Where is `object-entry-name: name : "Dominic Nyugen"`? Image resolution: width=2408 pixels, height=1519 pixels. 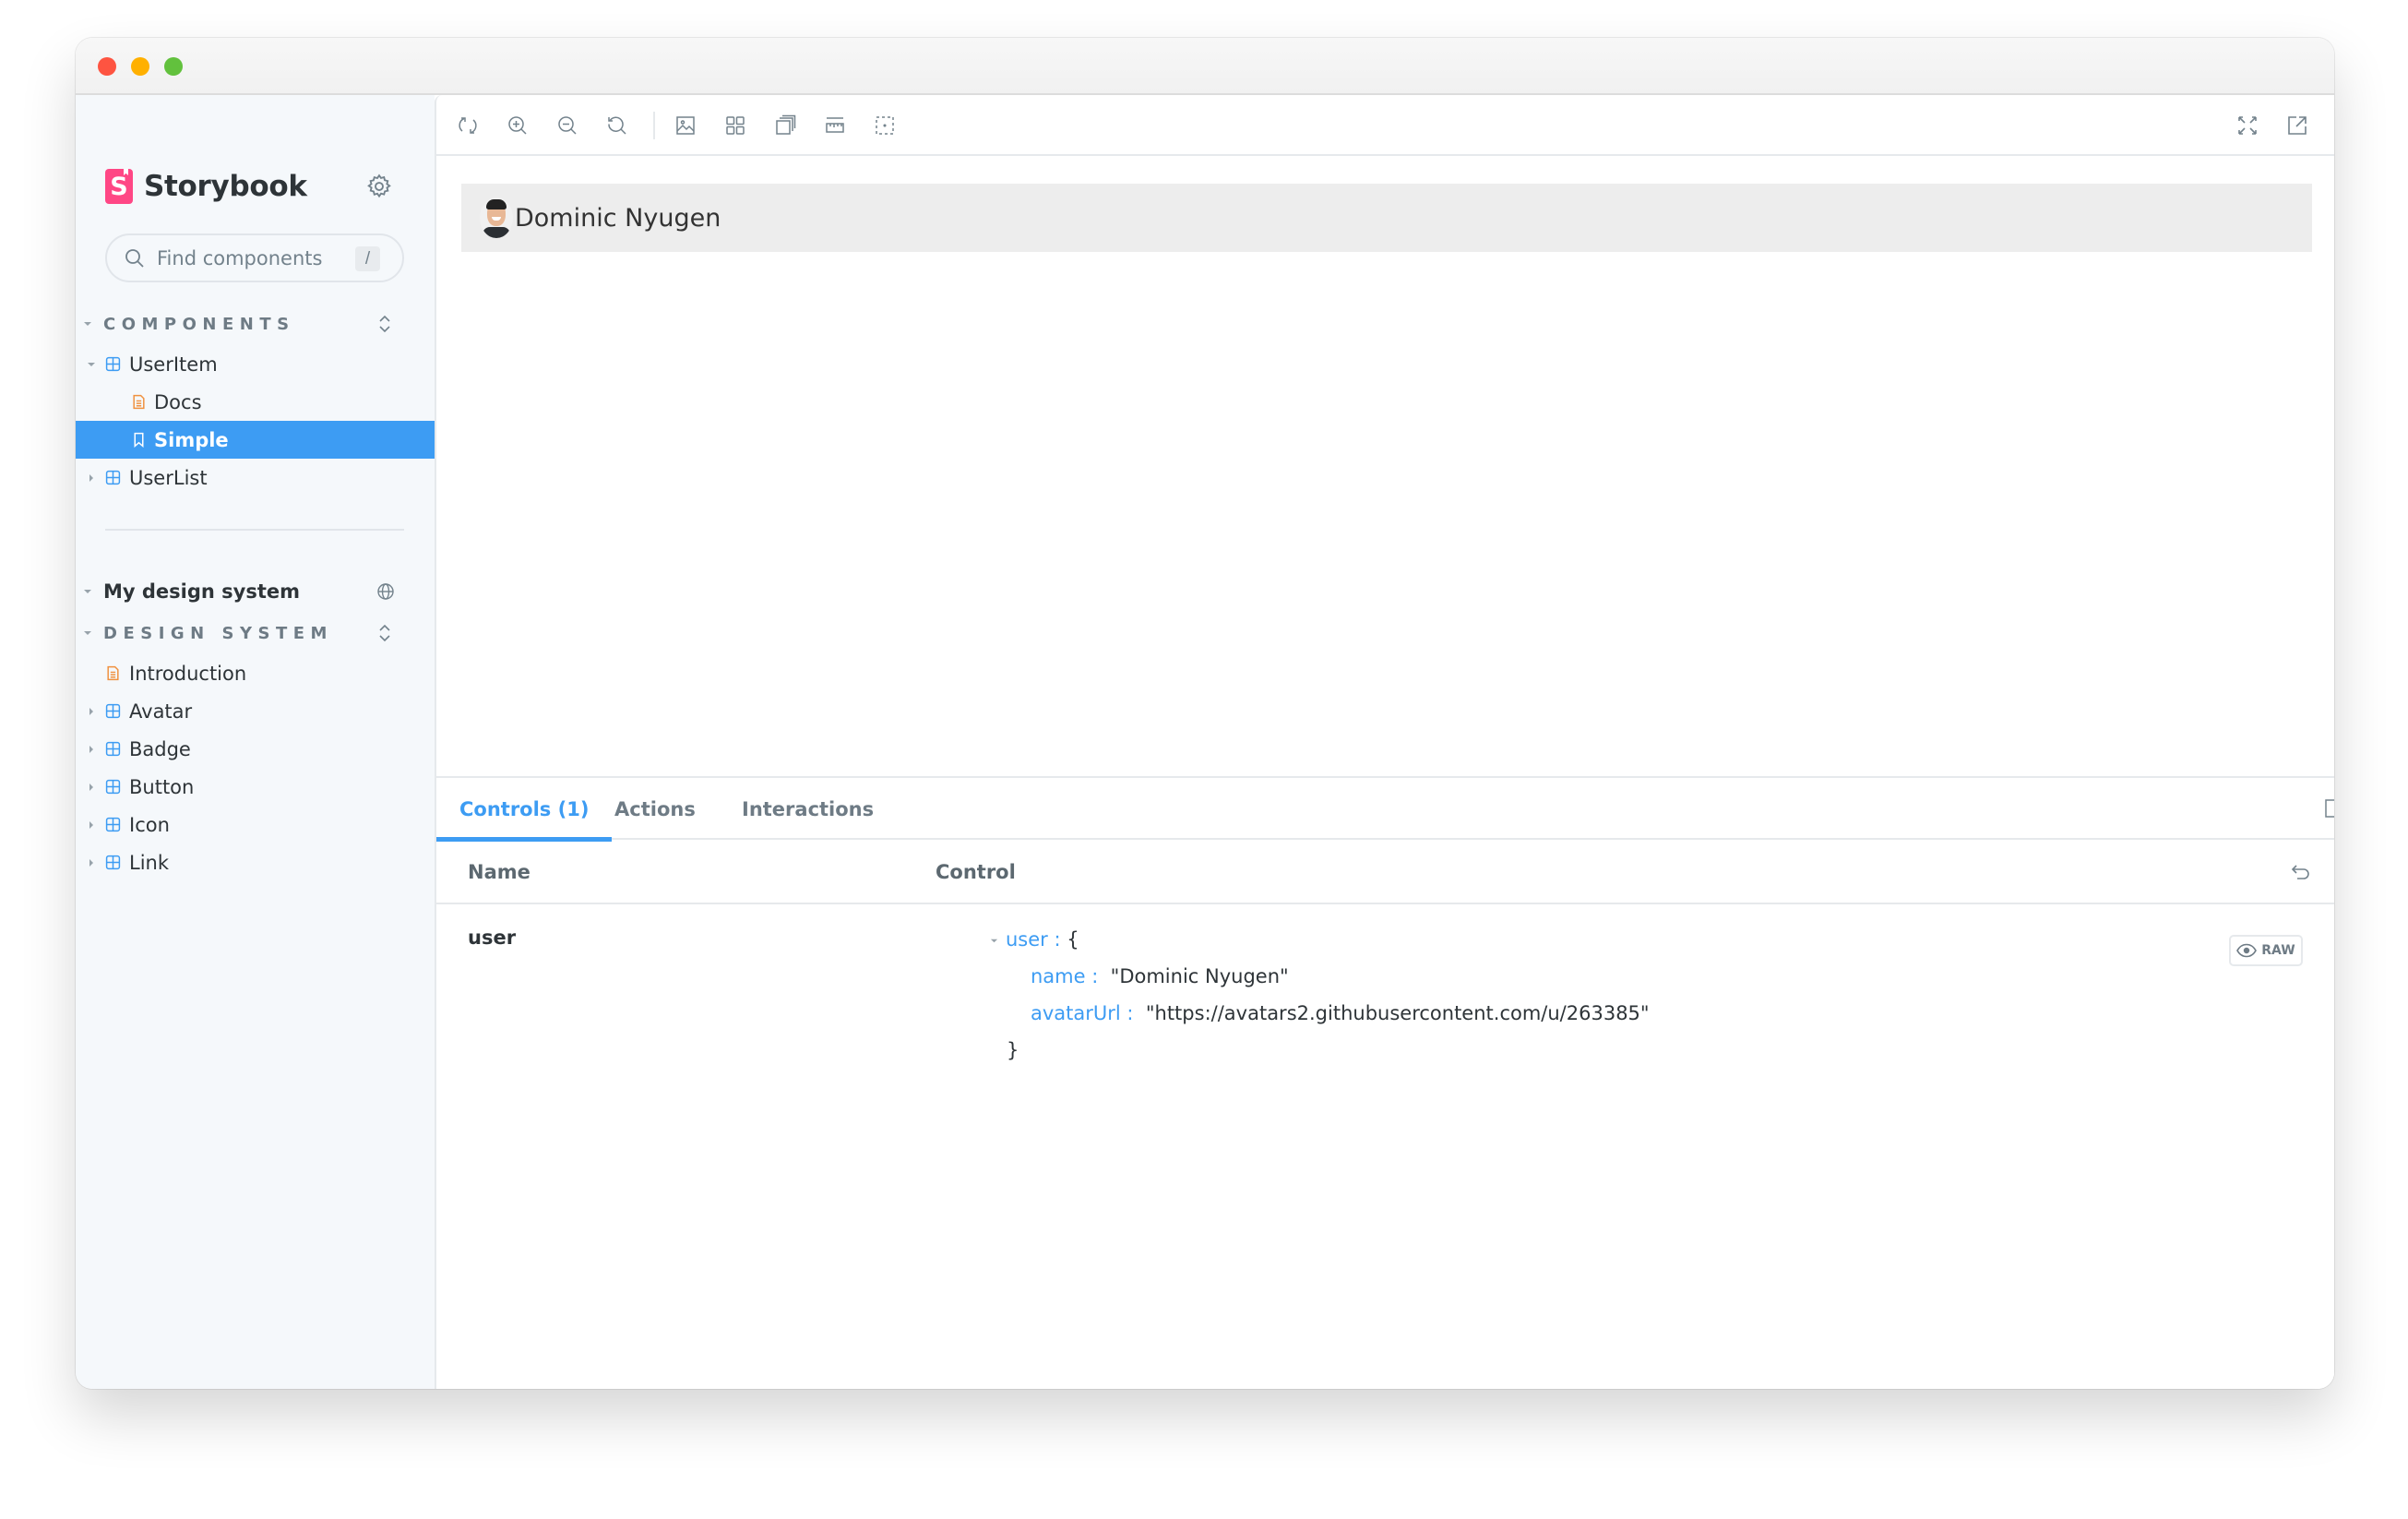 object-entry-name: name : "Dominic Nyugen" is located at coordinates (1160, 976).